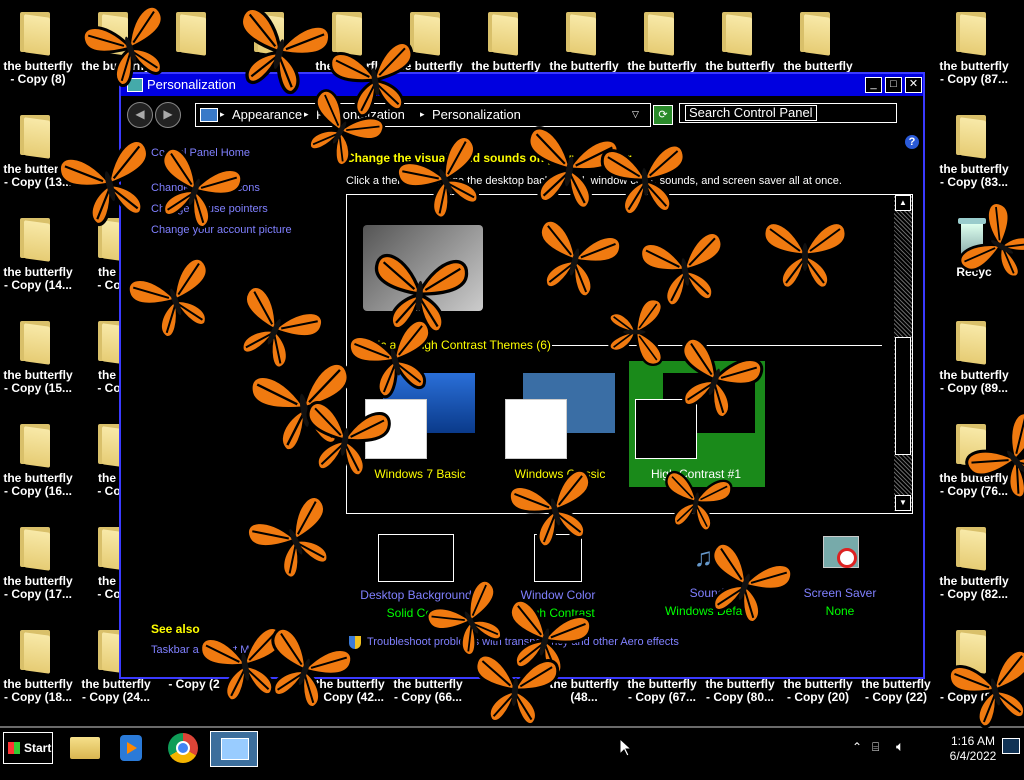 This screenshot has height=780, width=1024. What do you see at coordinates (476, 114) in the screenshot?
I see `breadcrumb-current: Personalization` at bounding box center [476, 114].